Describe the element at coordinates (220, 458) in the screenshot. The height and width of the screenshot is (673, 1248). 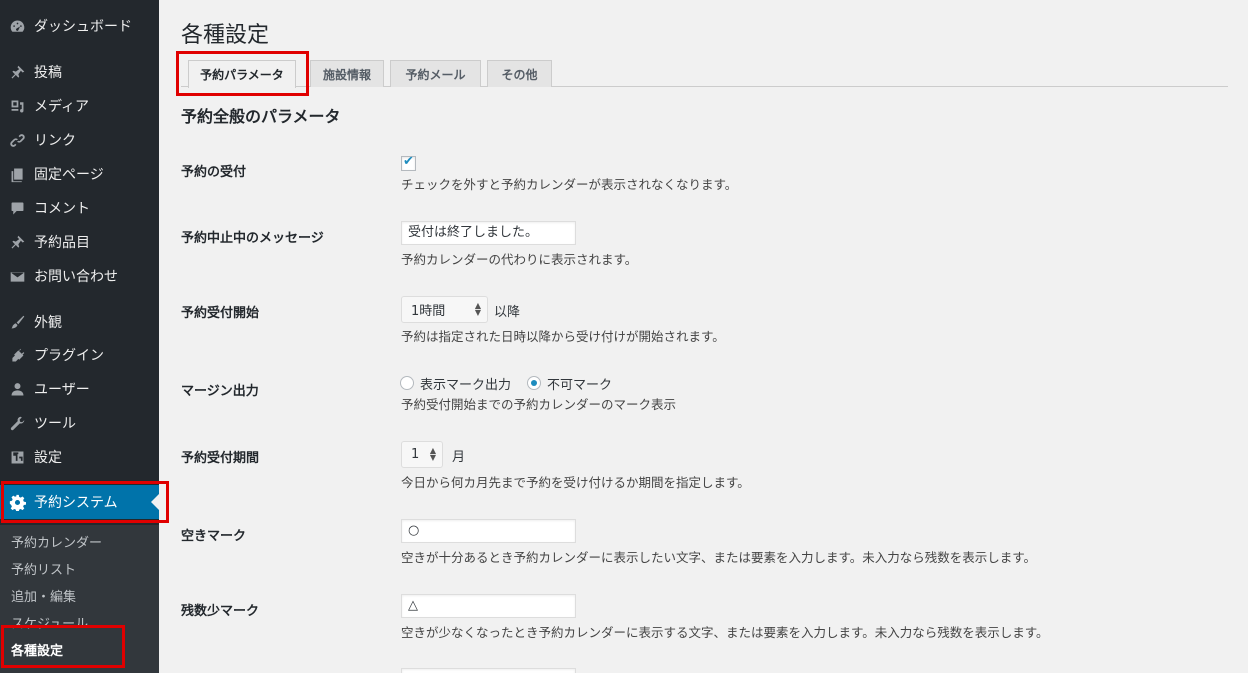
I see `row-label-period: 予約受付期間` at that location.